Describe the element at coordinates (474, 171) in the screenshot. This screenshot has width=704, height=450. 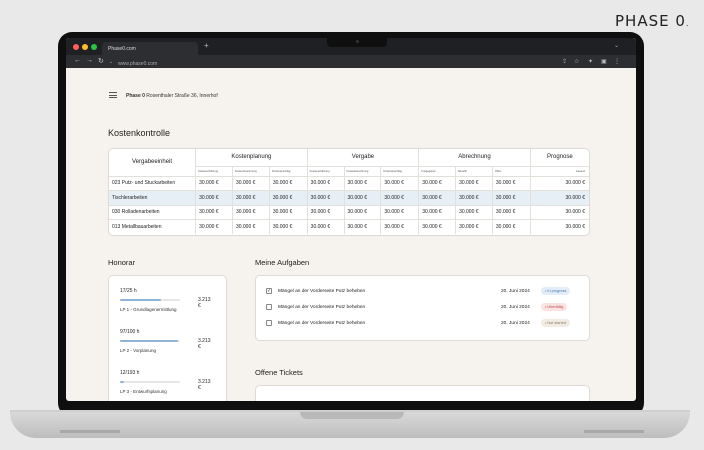
I see `subheader: Bezahlt` at that location.